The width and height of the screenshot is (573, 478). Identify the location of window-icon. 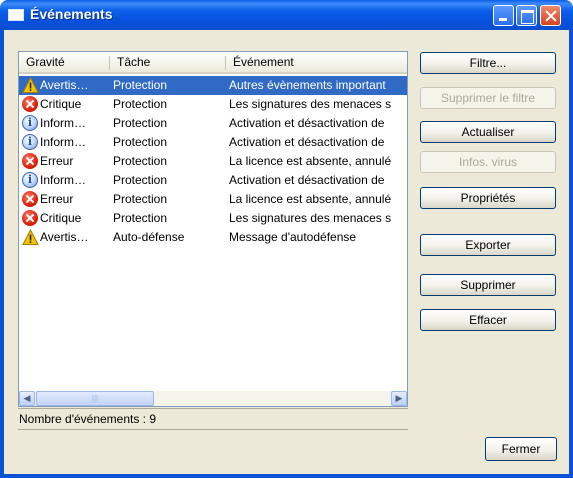
(16, 15).